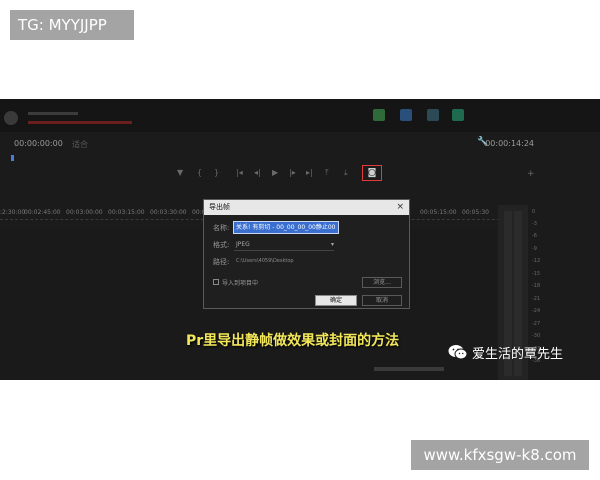 This screenshot has height=480, width=600. What do you see at coordinates (438, 212) in the screenshot?
I see `ruler-tick: 00:05:15:00` at bounding box center [438, 212].